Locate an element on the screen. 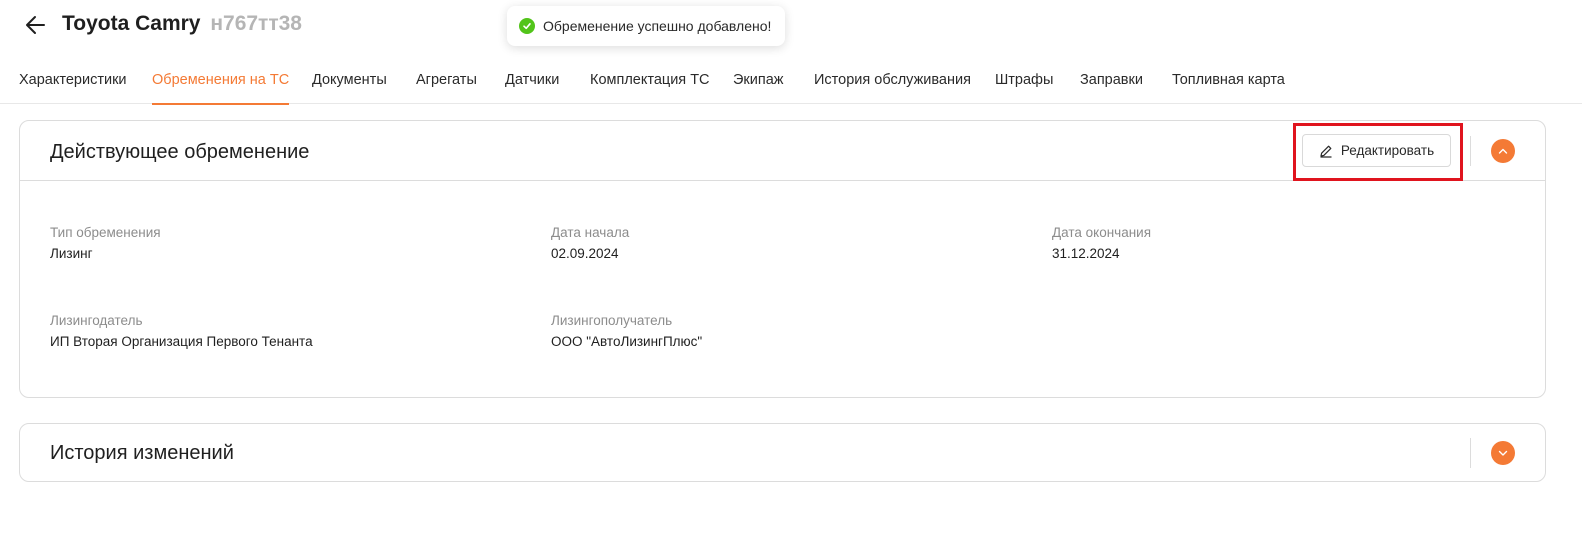 Image resolution: width=1582 pixels, height=537 pixels. pencil-icon is located at coordinates (1326, 151).